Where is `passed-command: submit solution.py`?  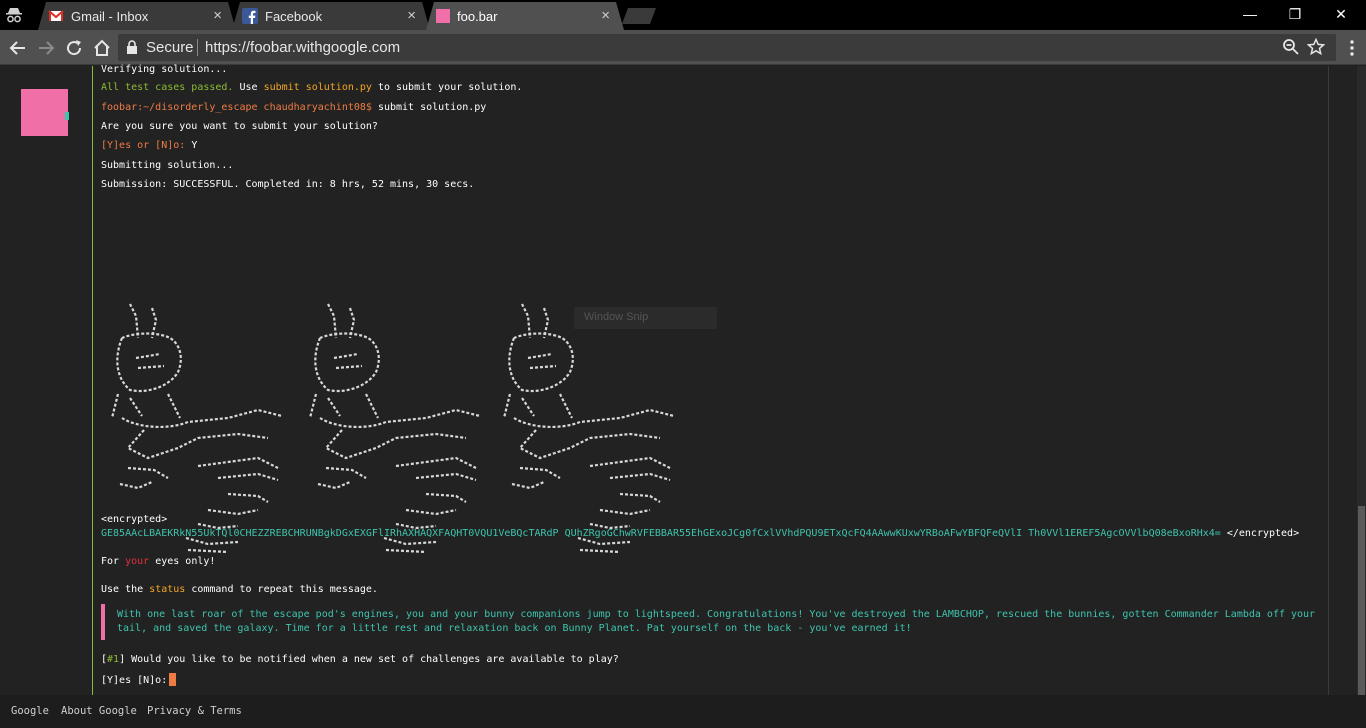 passed-command: submit solution.py is located at coordinates (317, 87).